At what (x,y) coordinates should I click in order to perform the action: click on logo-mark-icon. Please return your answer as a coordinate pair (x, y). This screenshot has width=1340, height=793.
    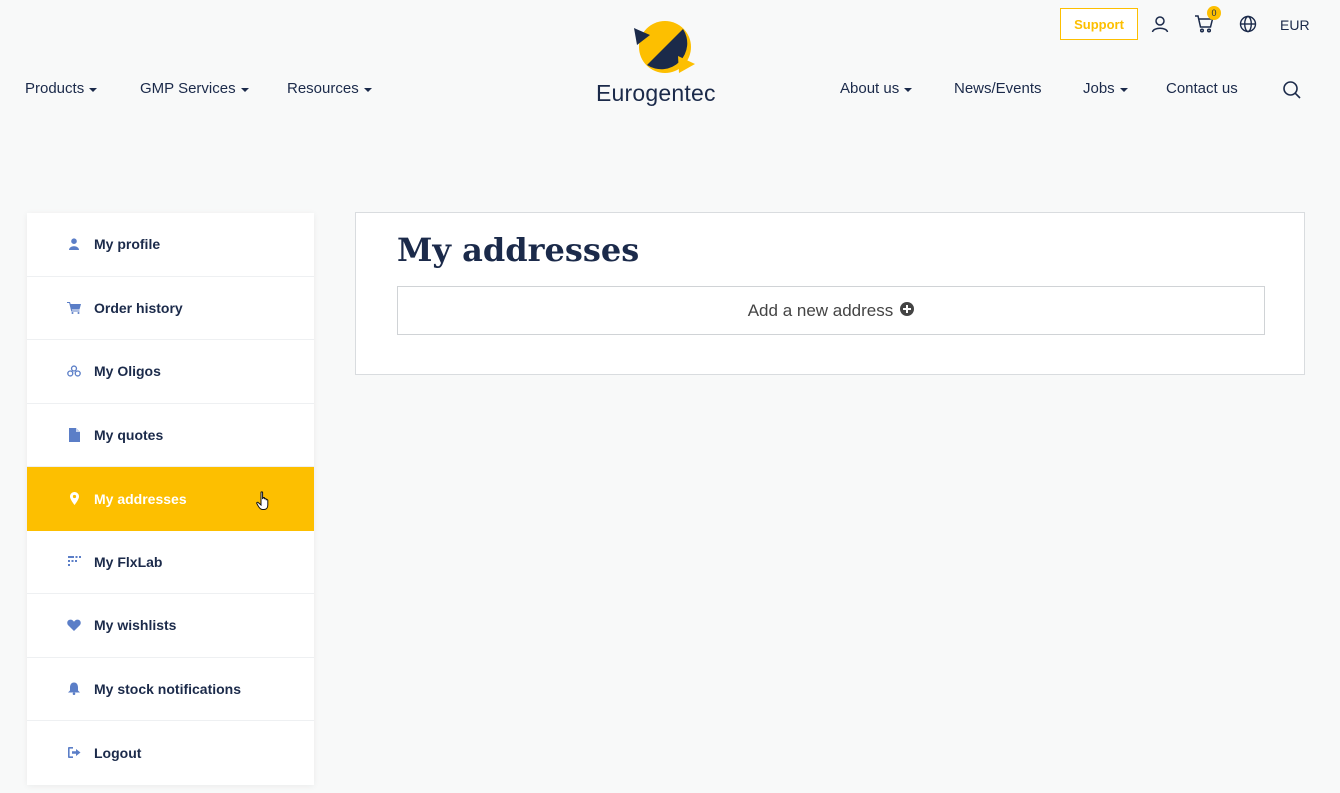
    Looking at the image, I should click on (664, 47).